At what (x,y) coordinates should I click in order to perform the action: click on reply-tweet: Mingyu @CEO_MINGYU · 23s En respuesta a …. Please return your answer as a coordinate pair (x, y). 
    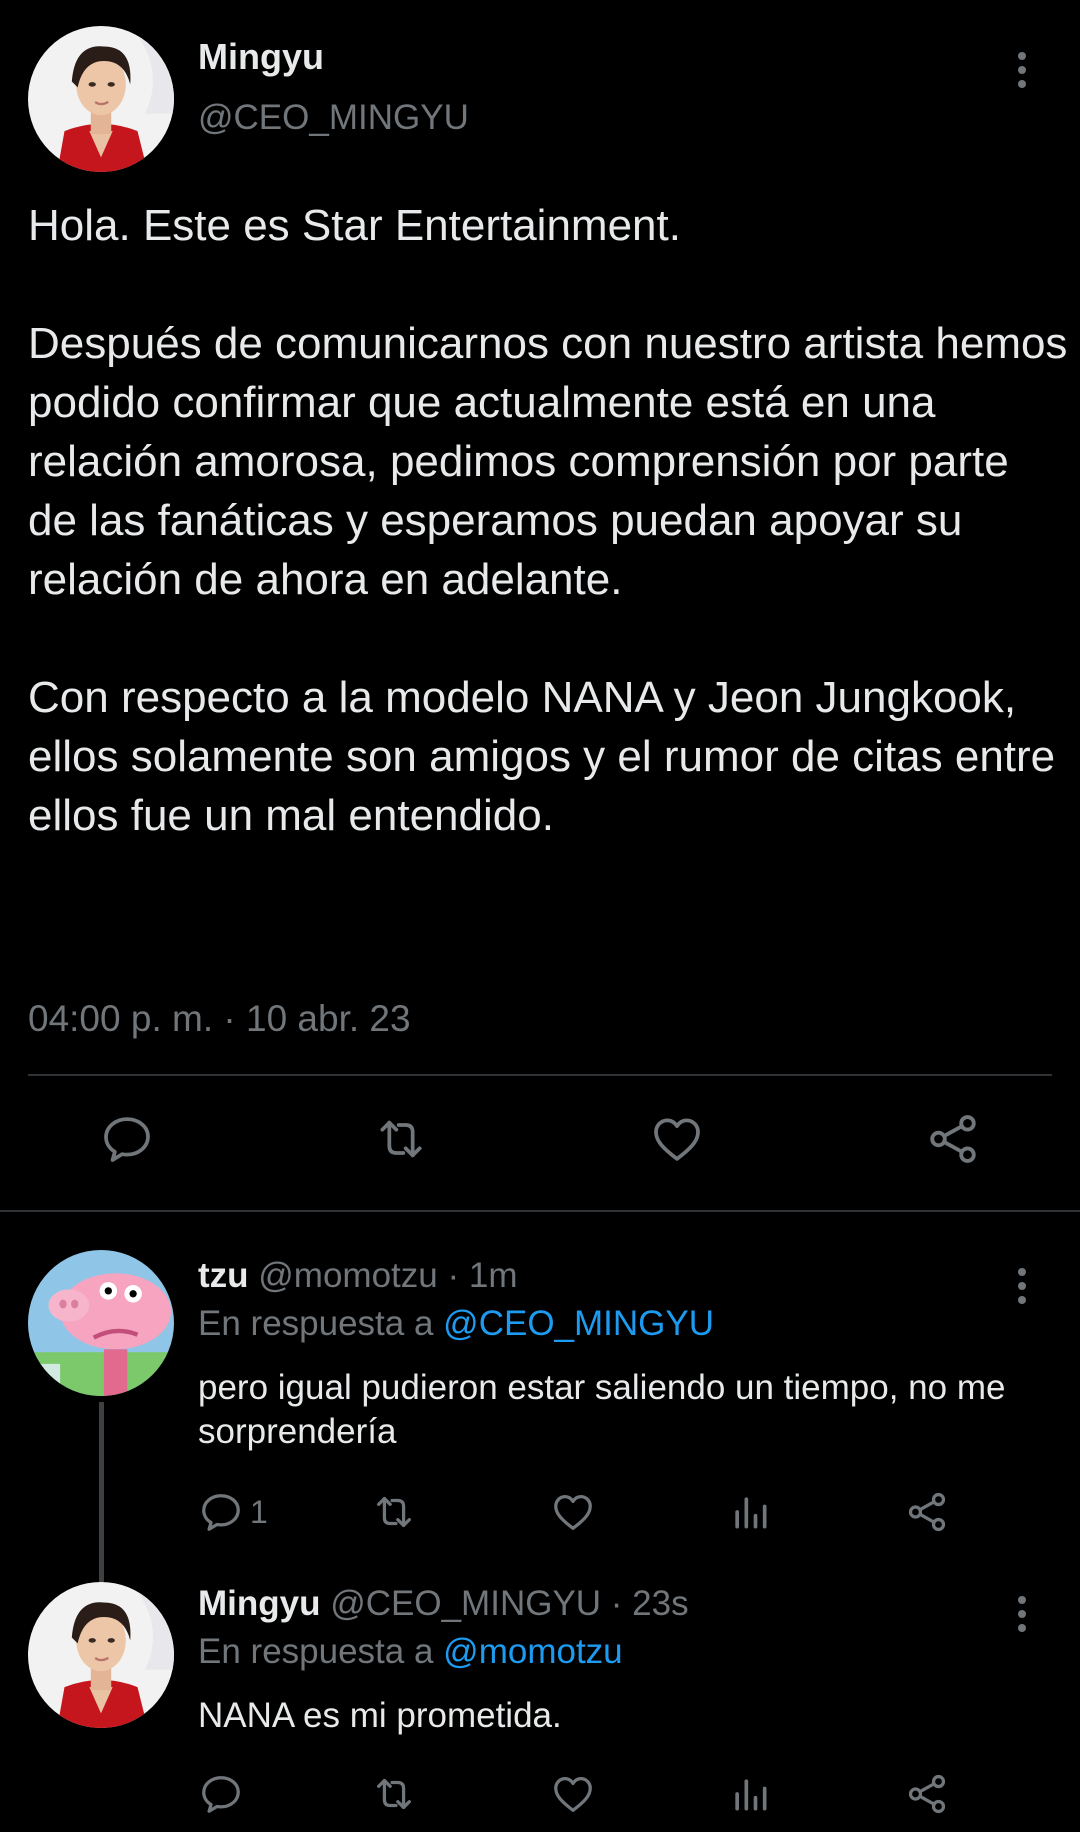
    Looking at the image, I should click on (540, 1697).